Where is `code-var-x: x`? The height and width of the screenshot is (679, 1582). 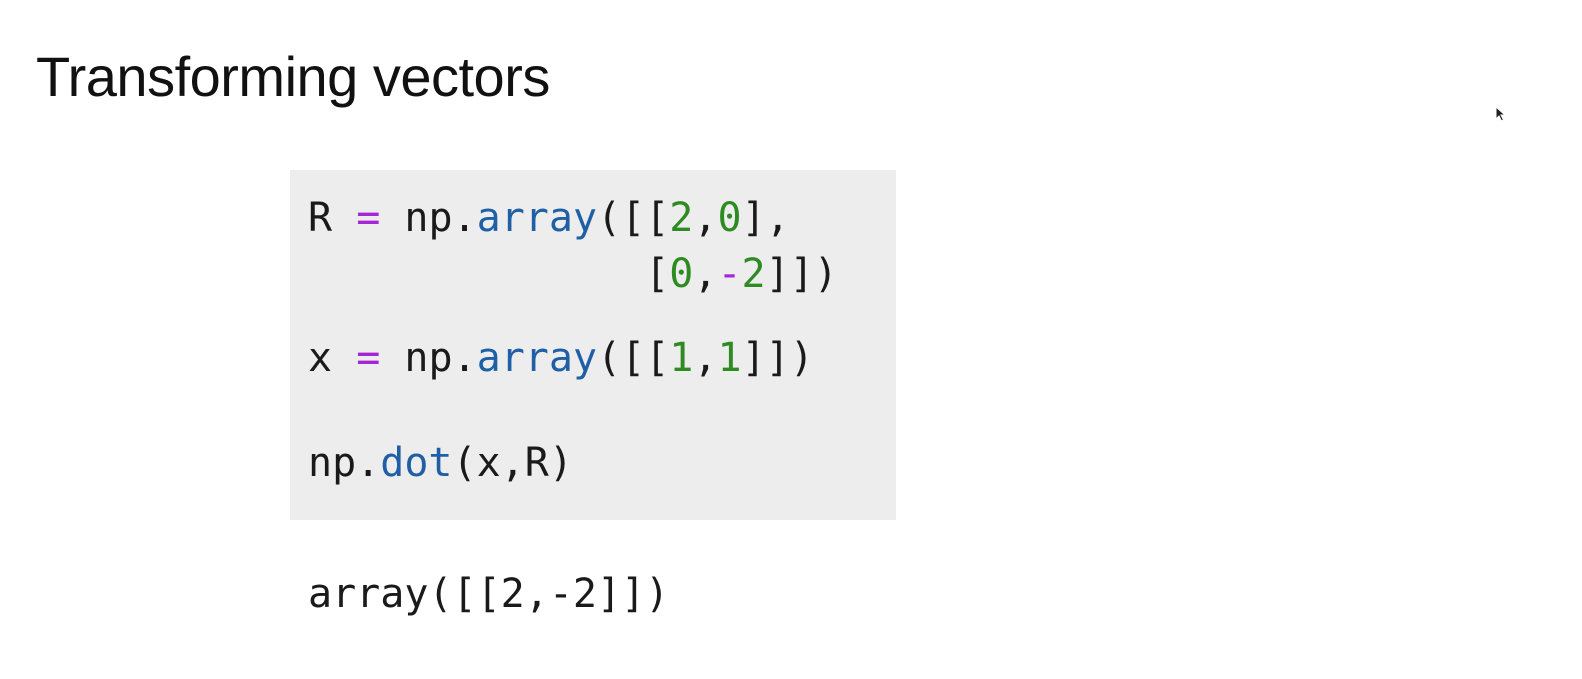
code-var-x: x is located at coordinates (320, 358).